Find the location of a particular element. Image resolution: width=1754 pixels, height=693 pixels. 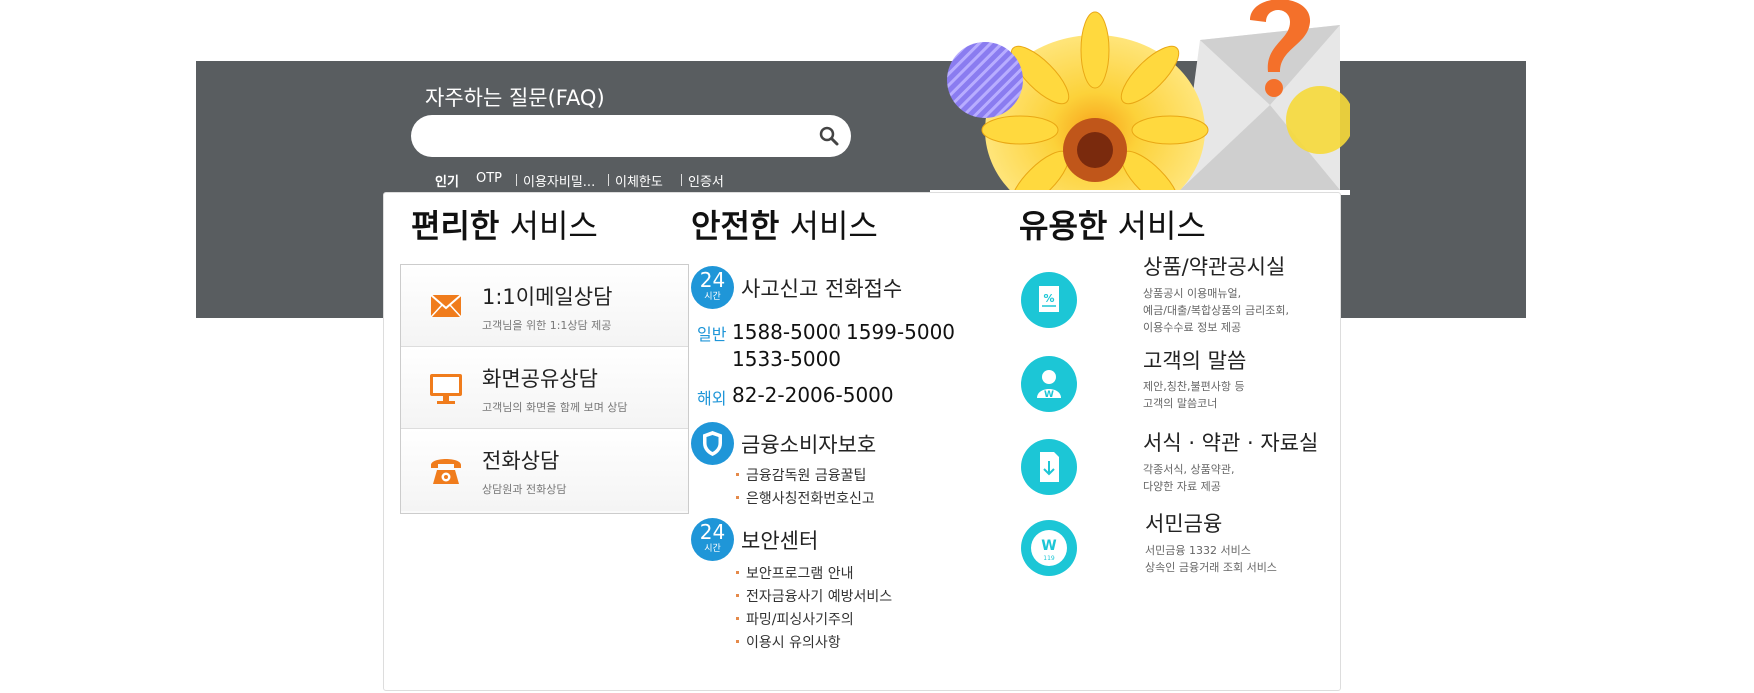

w-119-icon: W 119 is located at coordinates (1049, 548).